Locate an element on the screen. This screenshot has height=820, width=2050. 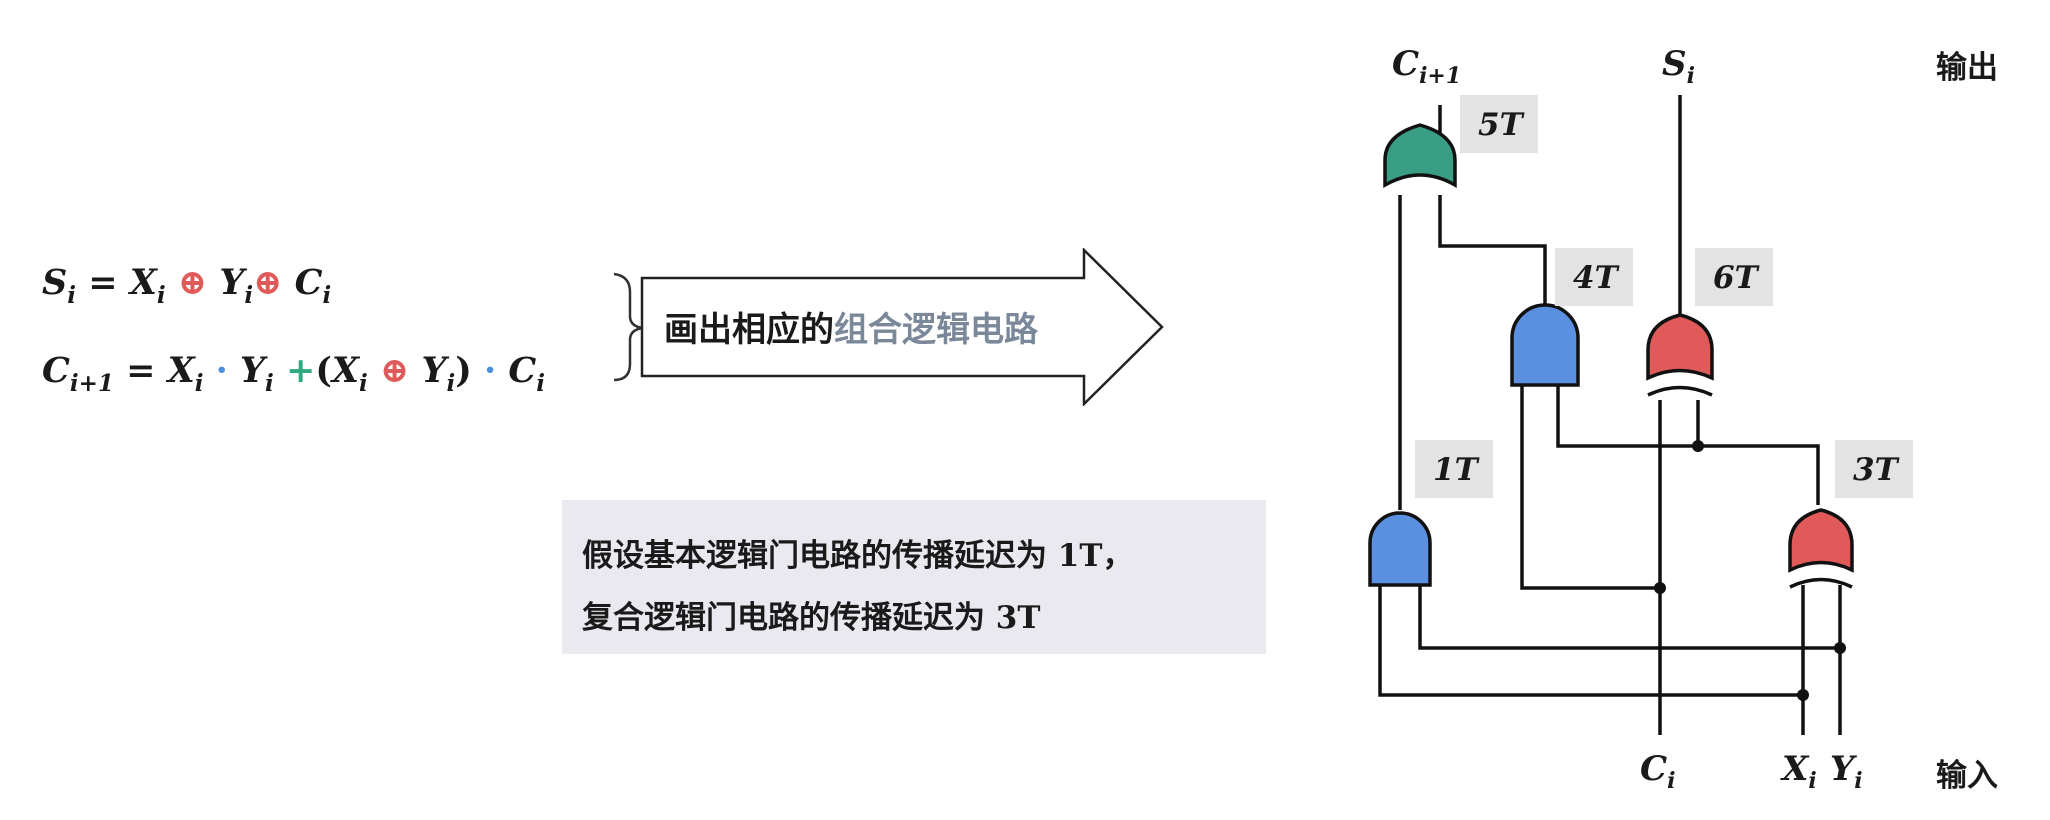
input-y-label: Yi is located at coordinates (1846, 771).